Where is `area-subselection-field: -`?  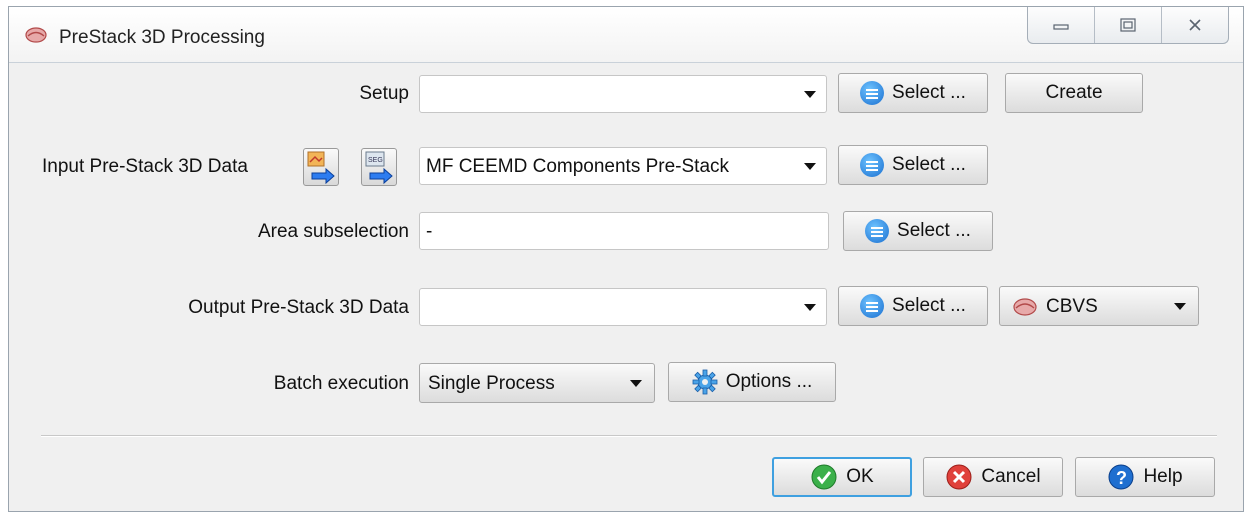 area-subselection-field: - is located at coordinates (624, 231).